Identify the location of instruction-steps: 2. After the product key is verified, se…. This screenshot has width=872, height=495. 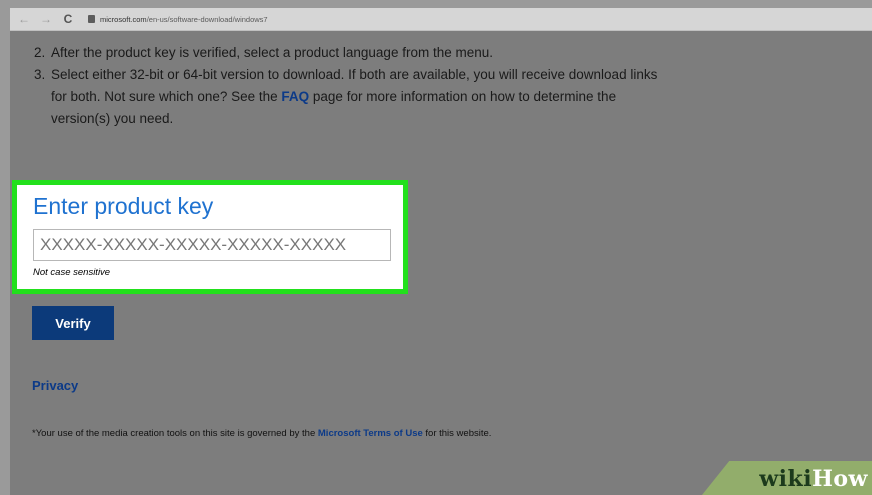
(354, 86).